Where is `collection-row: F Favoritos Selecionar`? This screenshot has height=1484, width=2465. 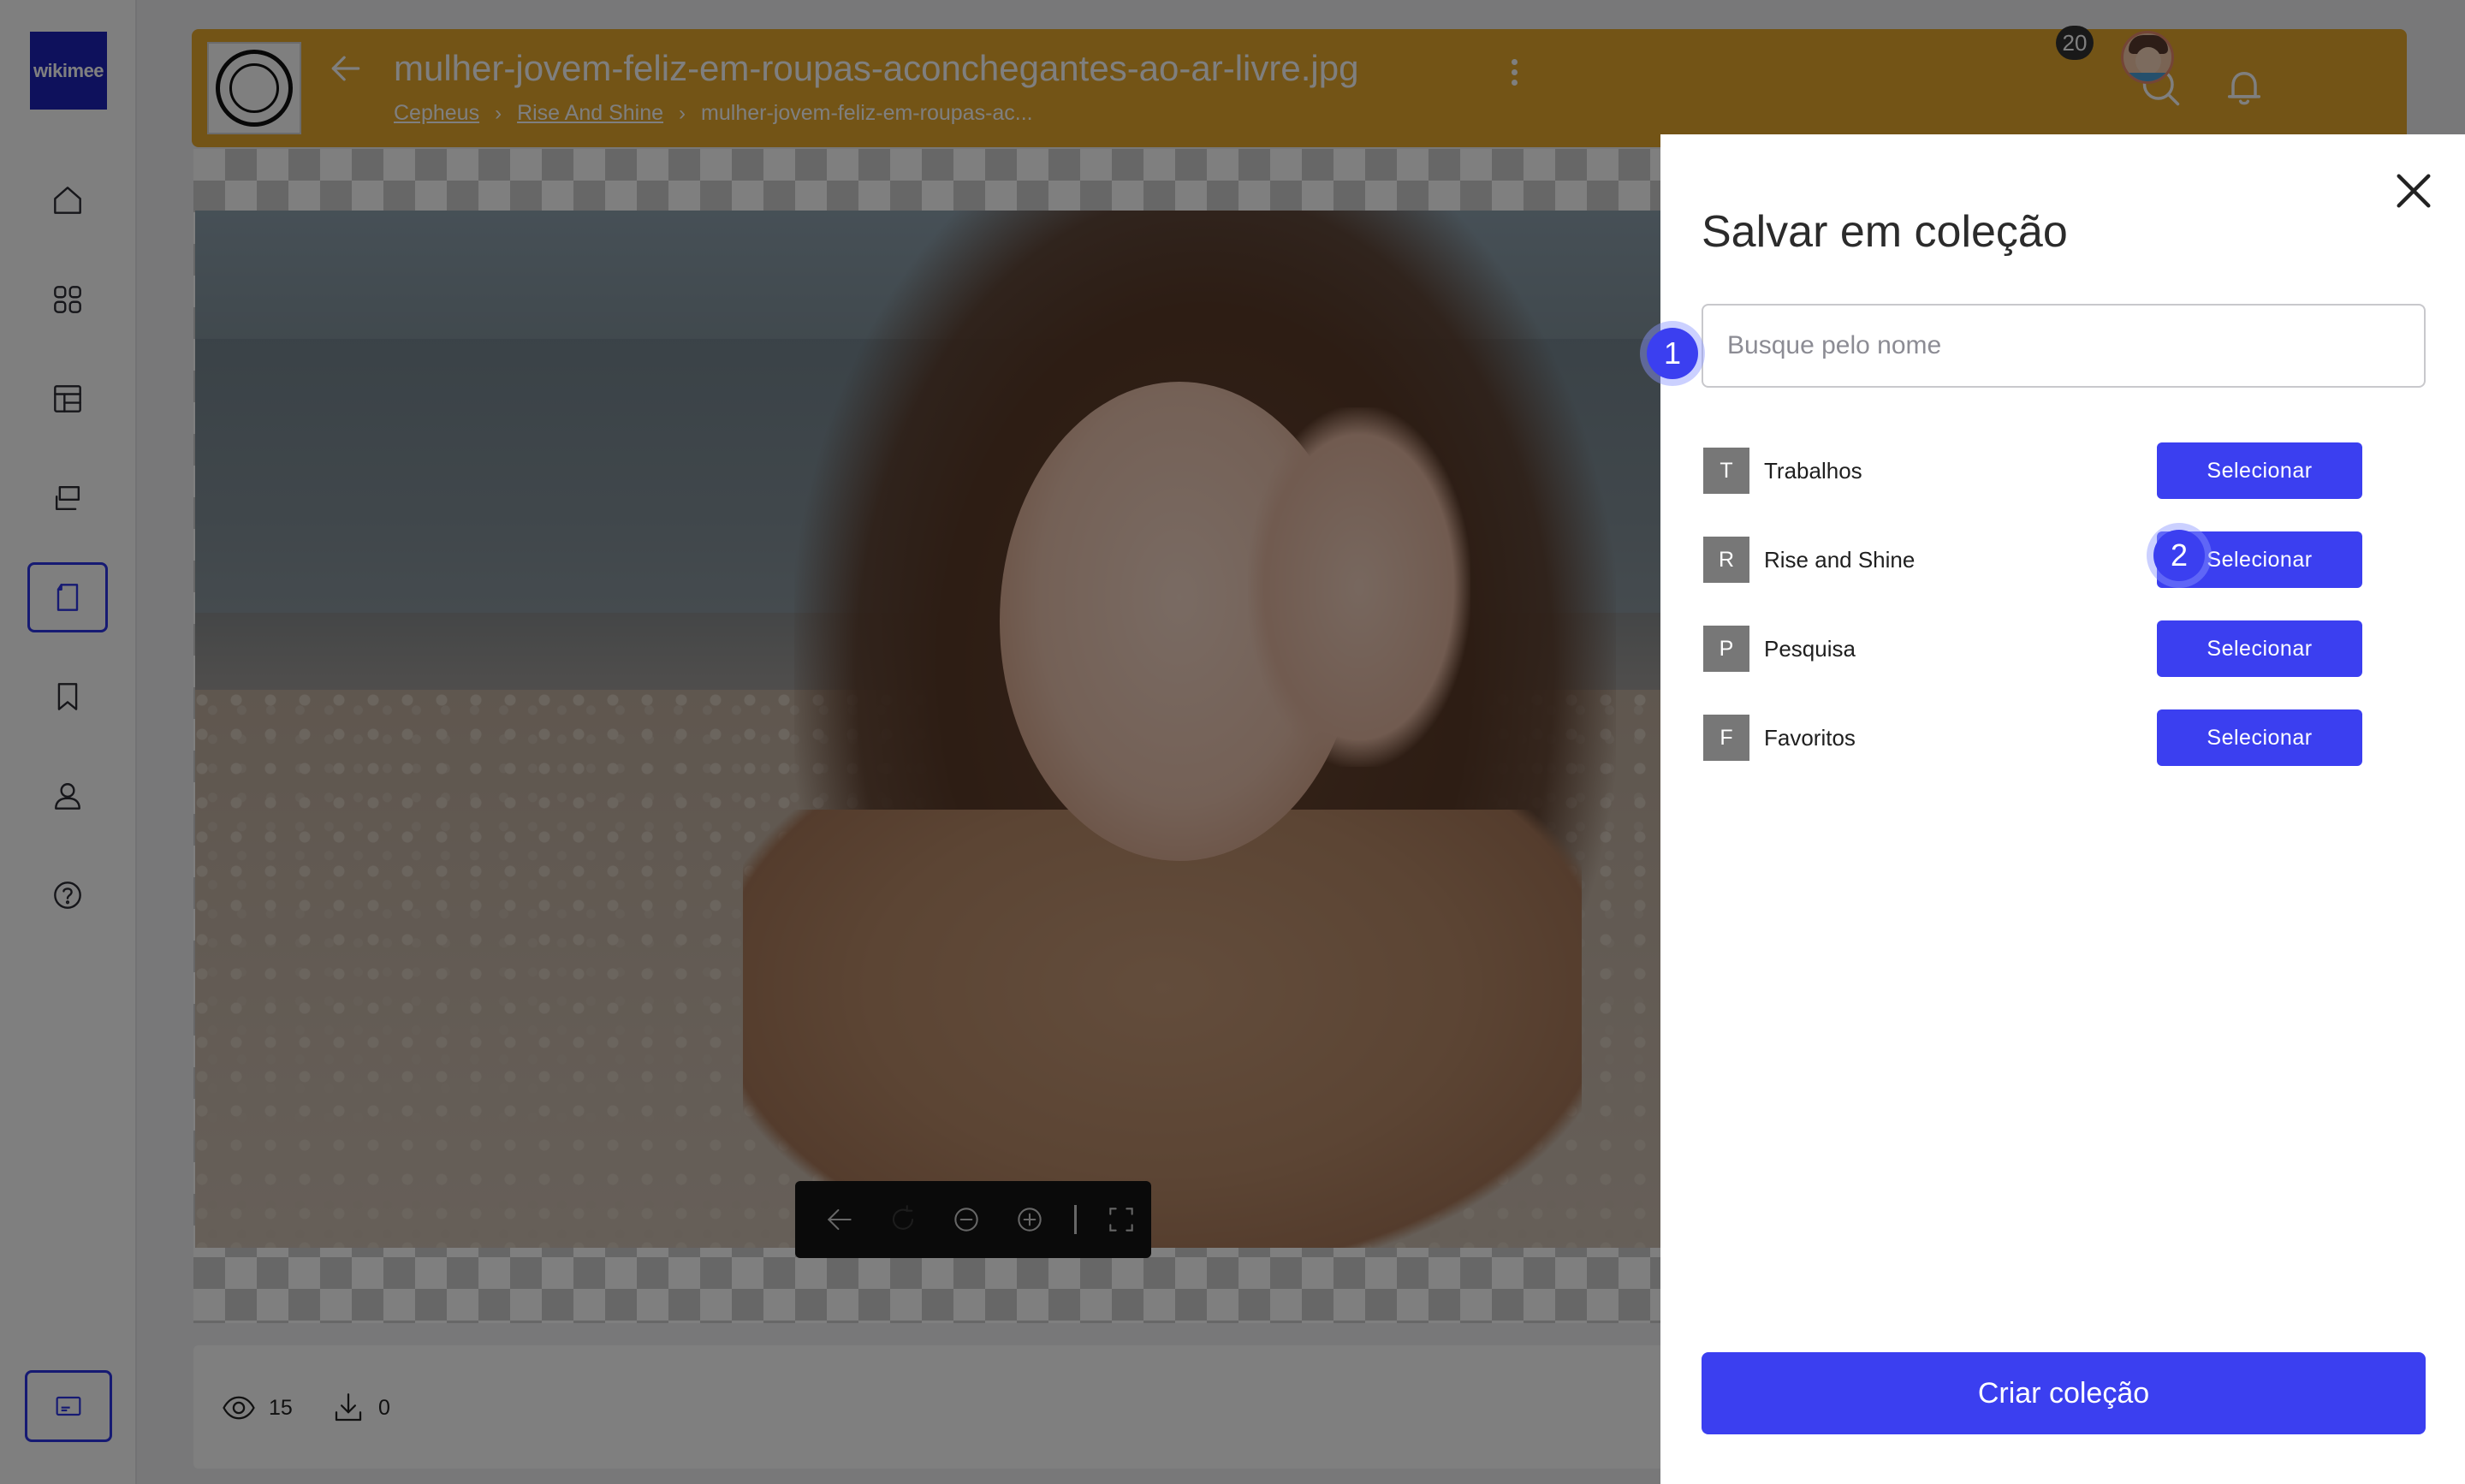 collection-row: F Favoritos Selecionar is located at coordinates (2064, 738).